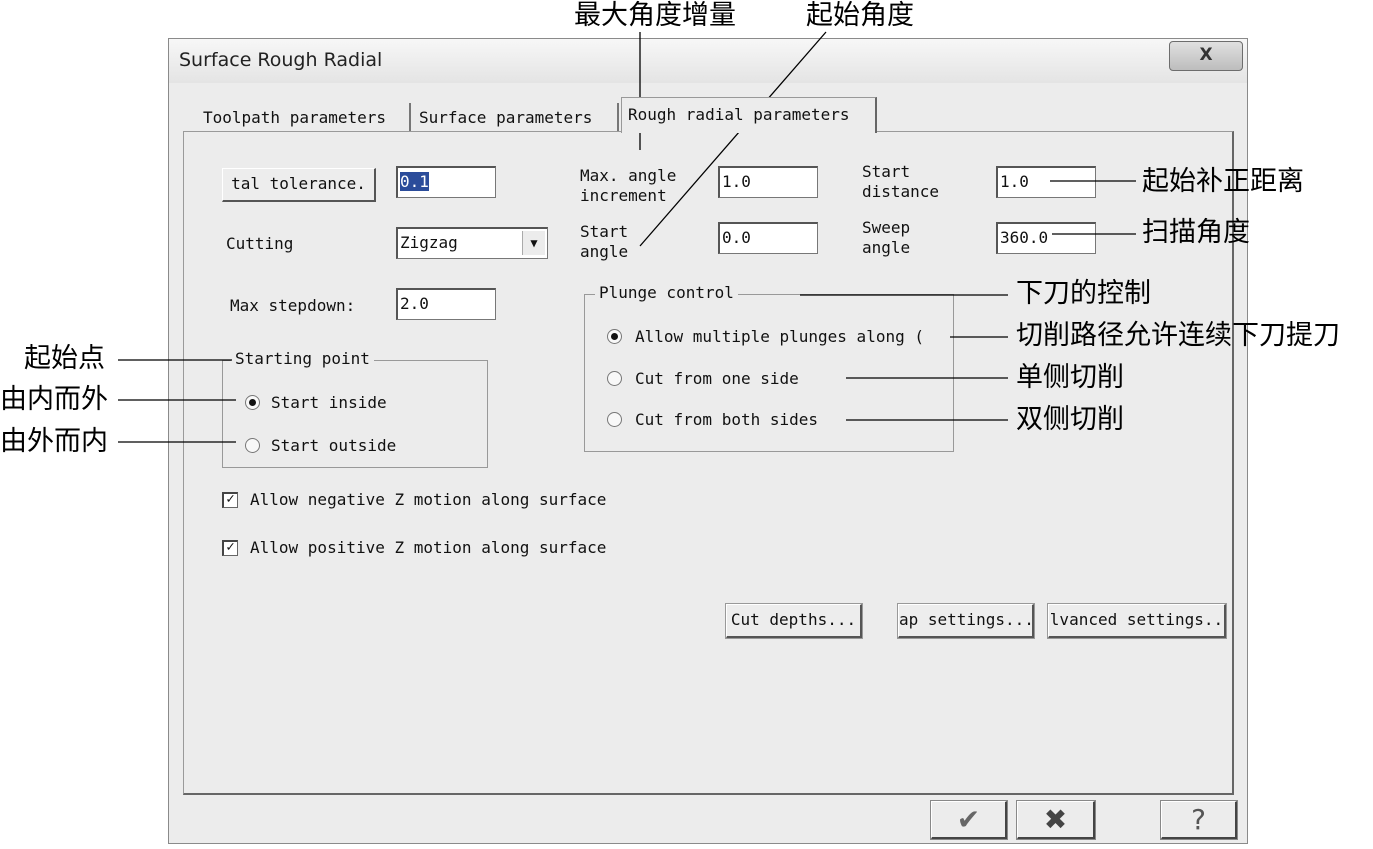  Describe the element at coordinates (1083, 293) in the screenshot. I see `annotation-plunge-control: 下刀的控制` at that location.